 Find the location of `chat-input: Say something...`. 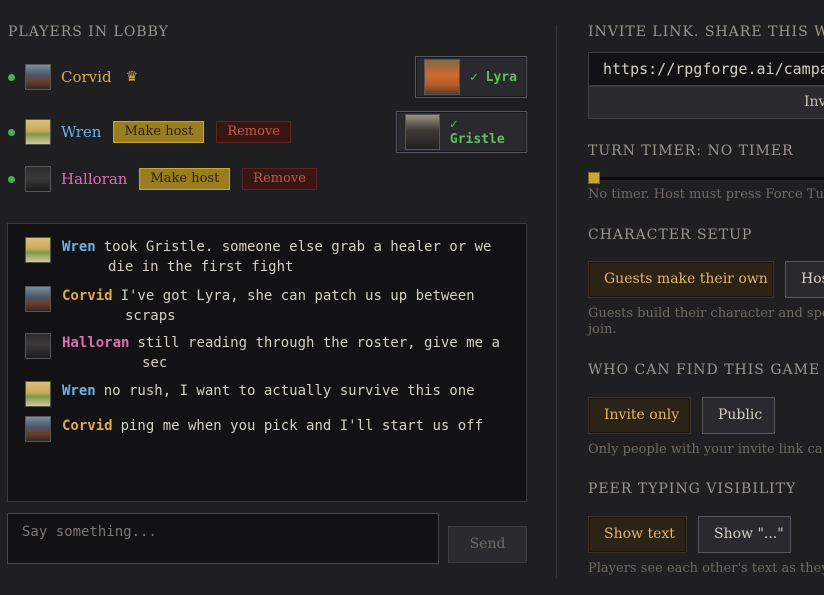

chat-input: Say something... is located at coordinates (223, 538).